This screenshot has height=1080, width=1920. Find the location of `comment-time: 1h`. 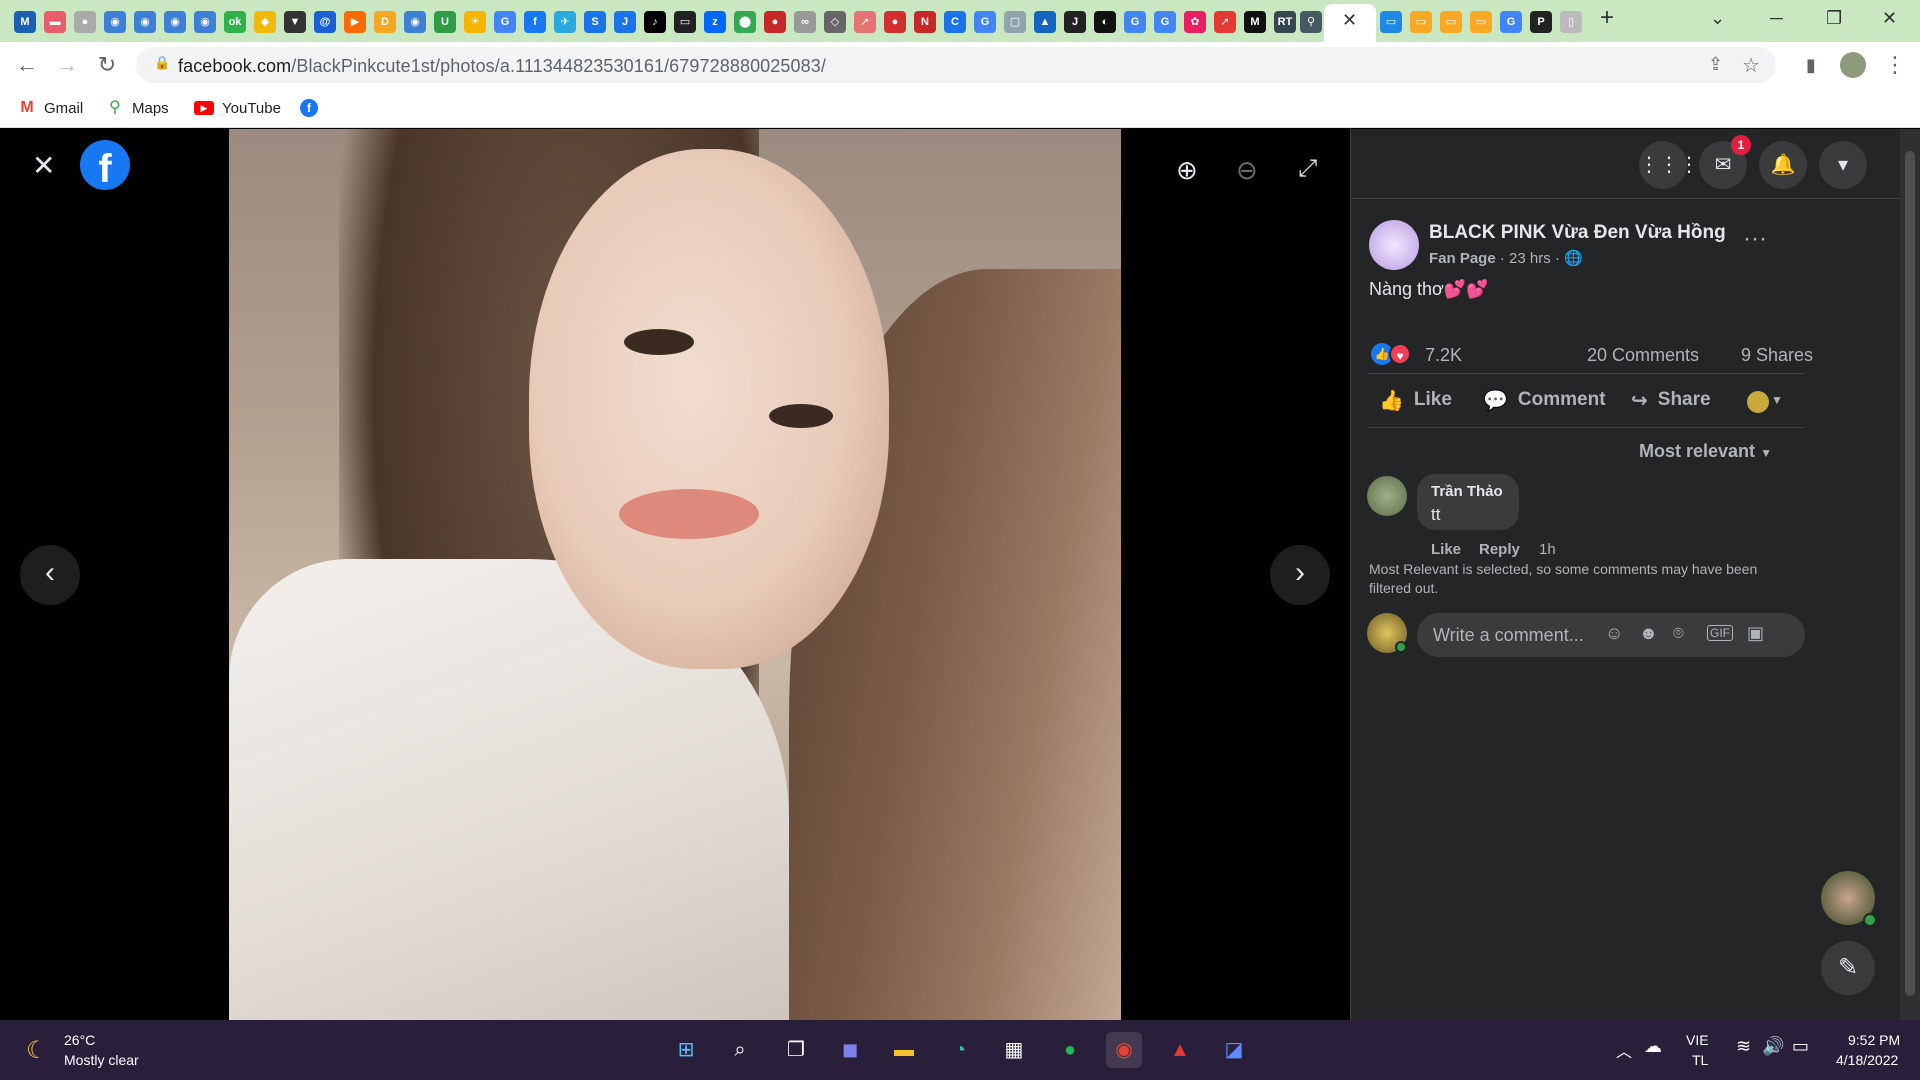

comment-time: 1h is located at coordinates (1547, 549).